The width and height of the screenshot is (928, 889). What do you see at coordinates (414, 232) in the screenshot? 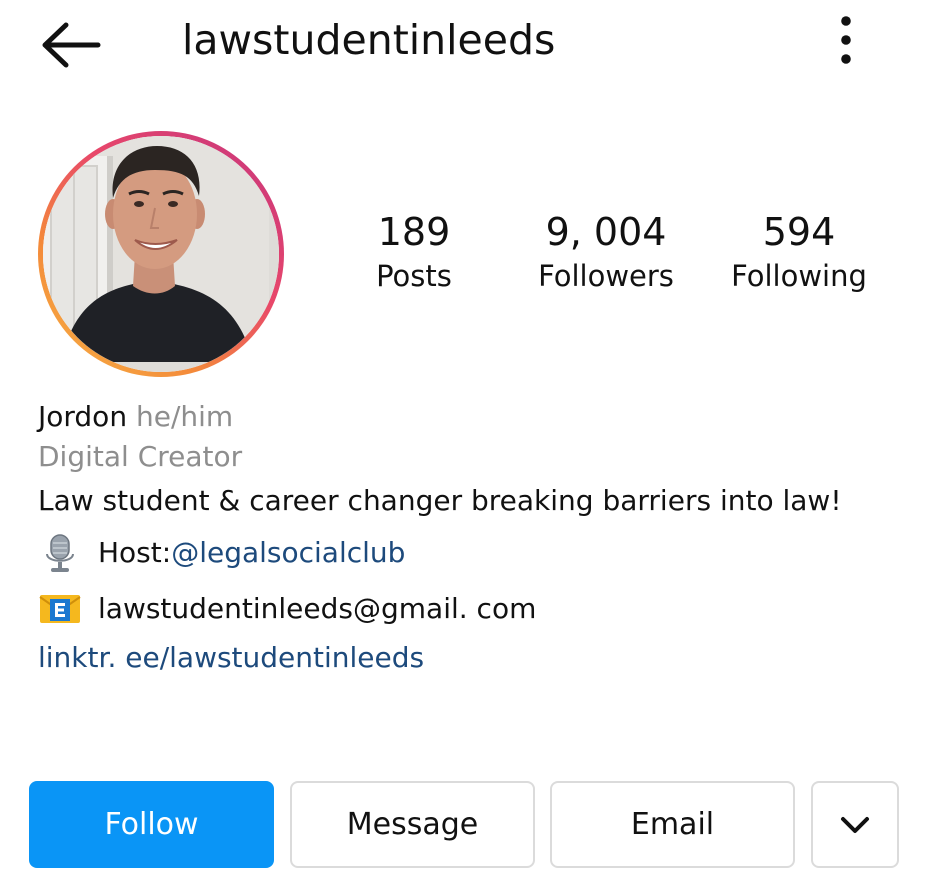
I see `posts-value: 189` at bounding box center [414, 232].